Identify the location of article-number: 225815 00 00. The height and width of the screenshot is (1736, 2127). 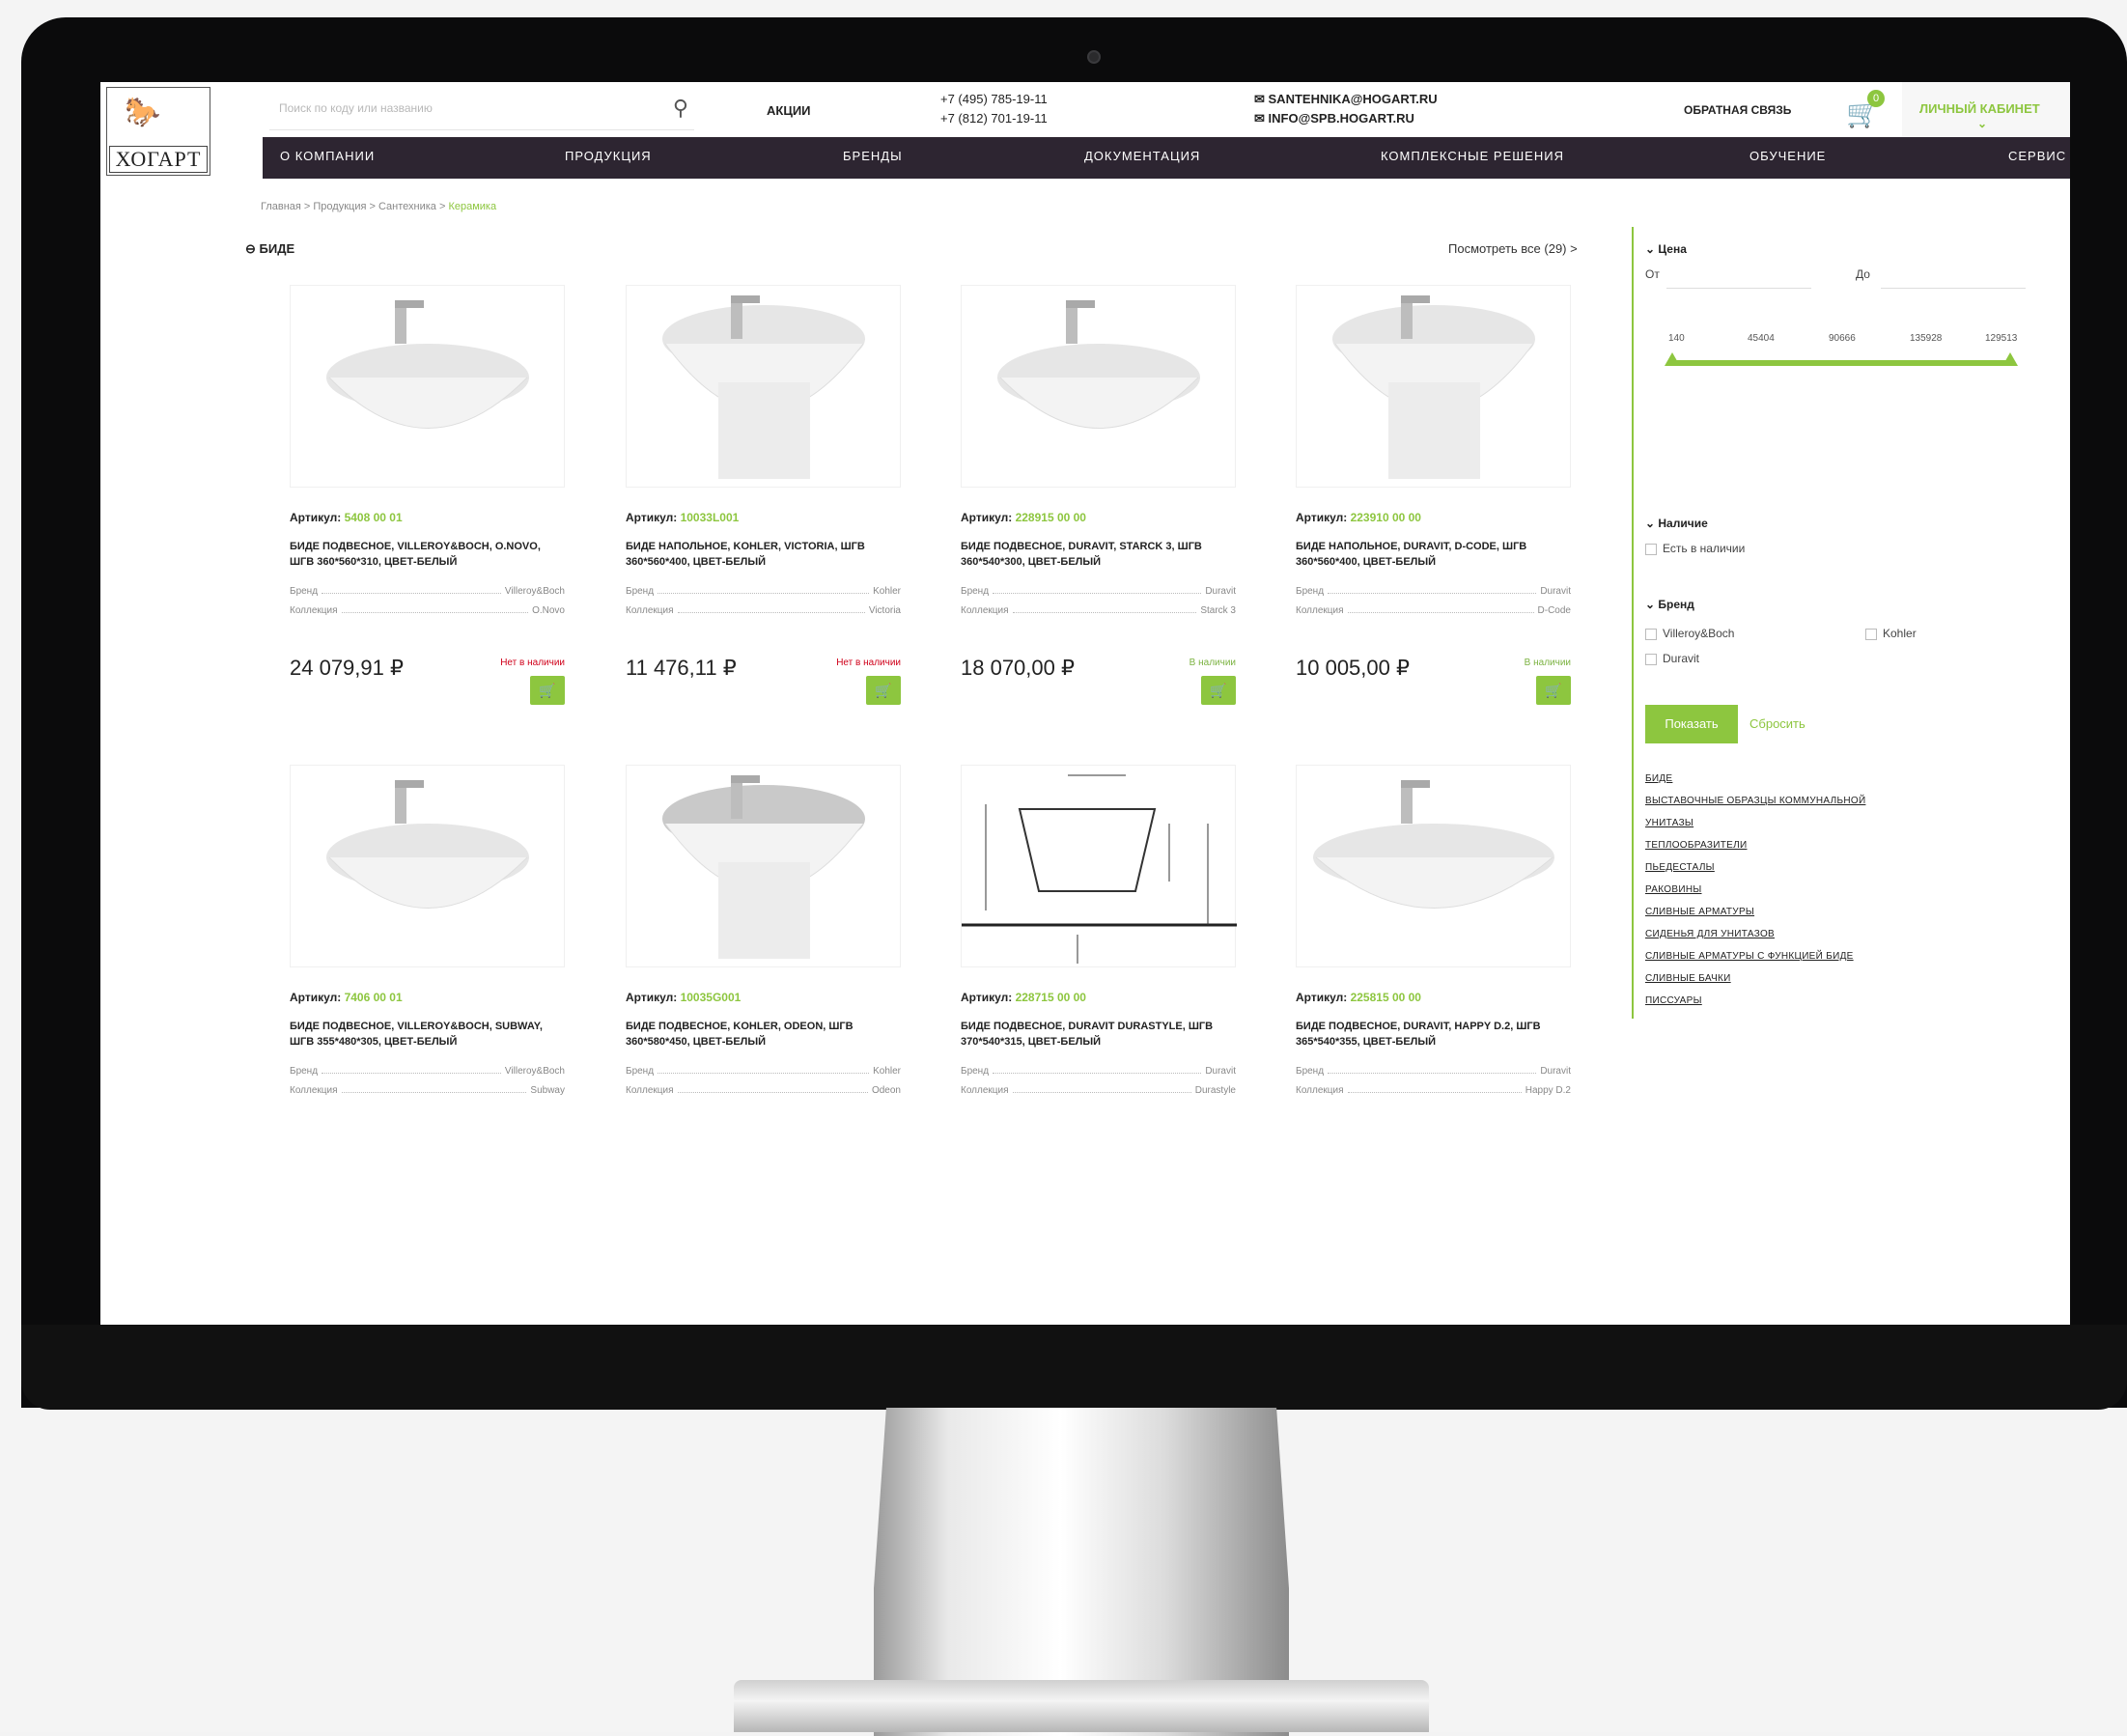
(1386, 997).